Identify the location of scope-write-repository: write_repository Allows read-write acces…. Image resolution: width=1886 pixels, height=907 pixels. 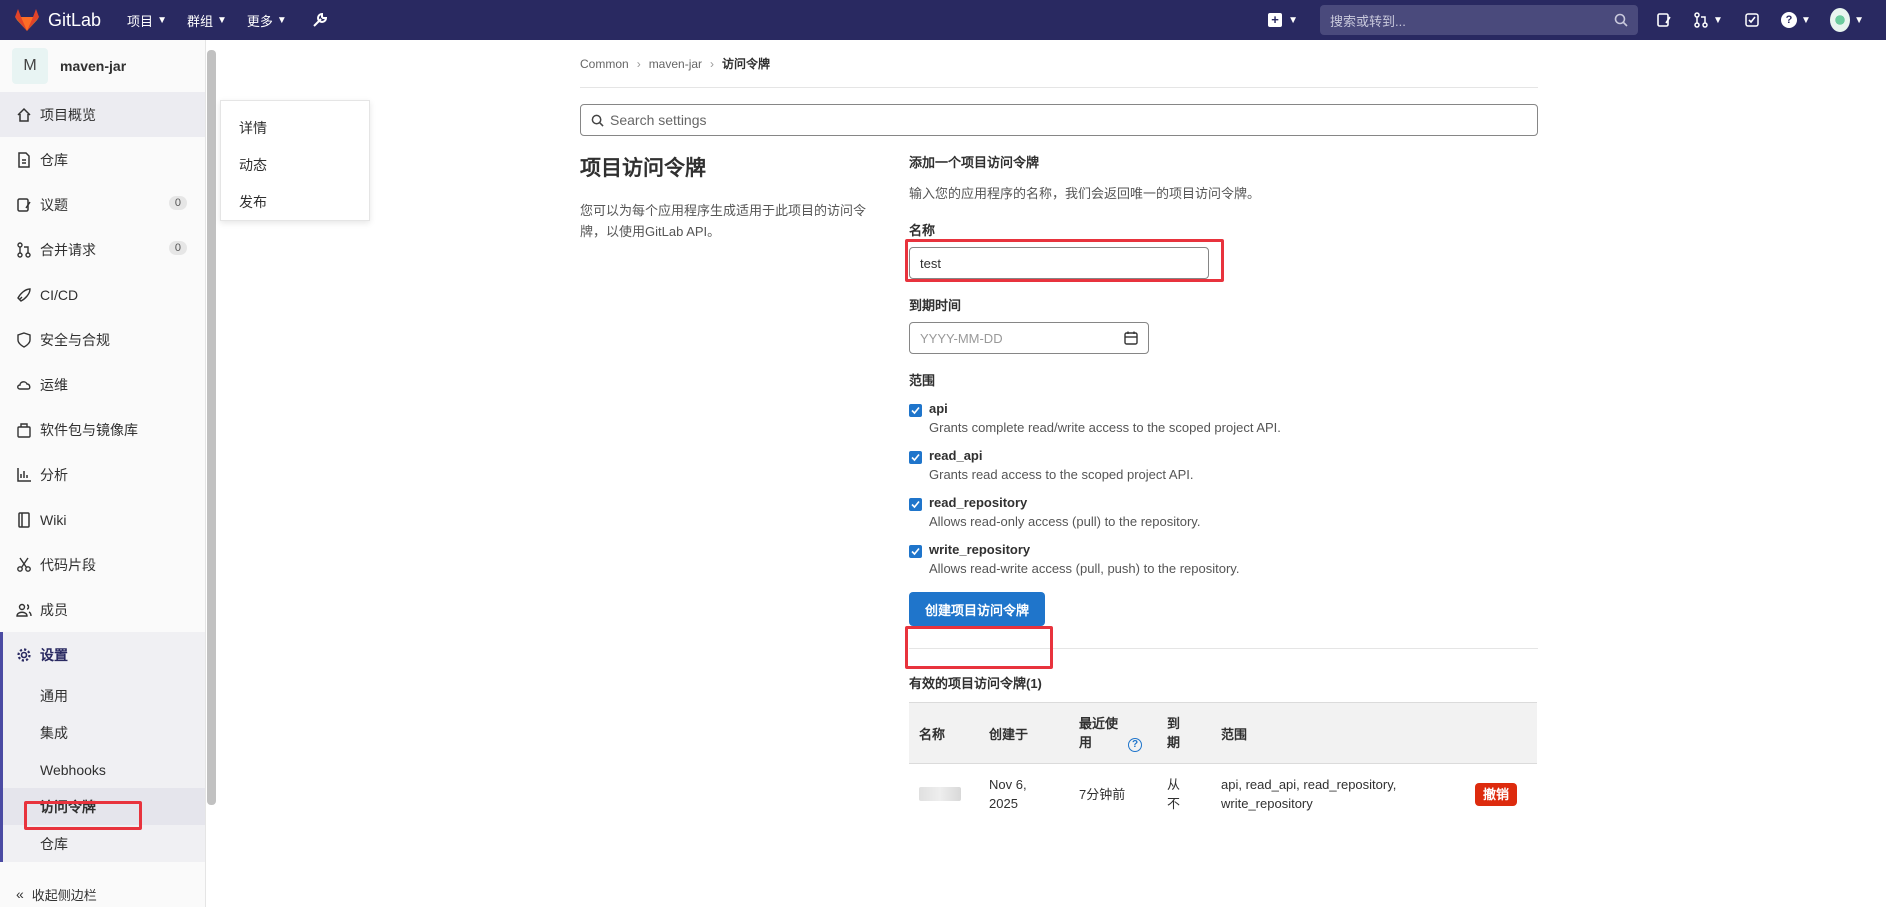
(1223, 559).